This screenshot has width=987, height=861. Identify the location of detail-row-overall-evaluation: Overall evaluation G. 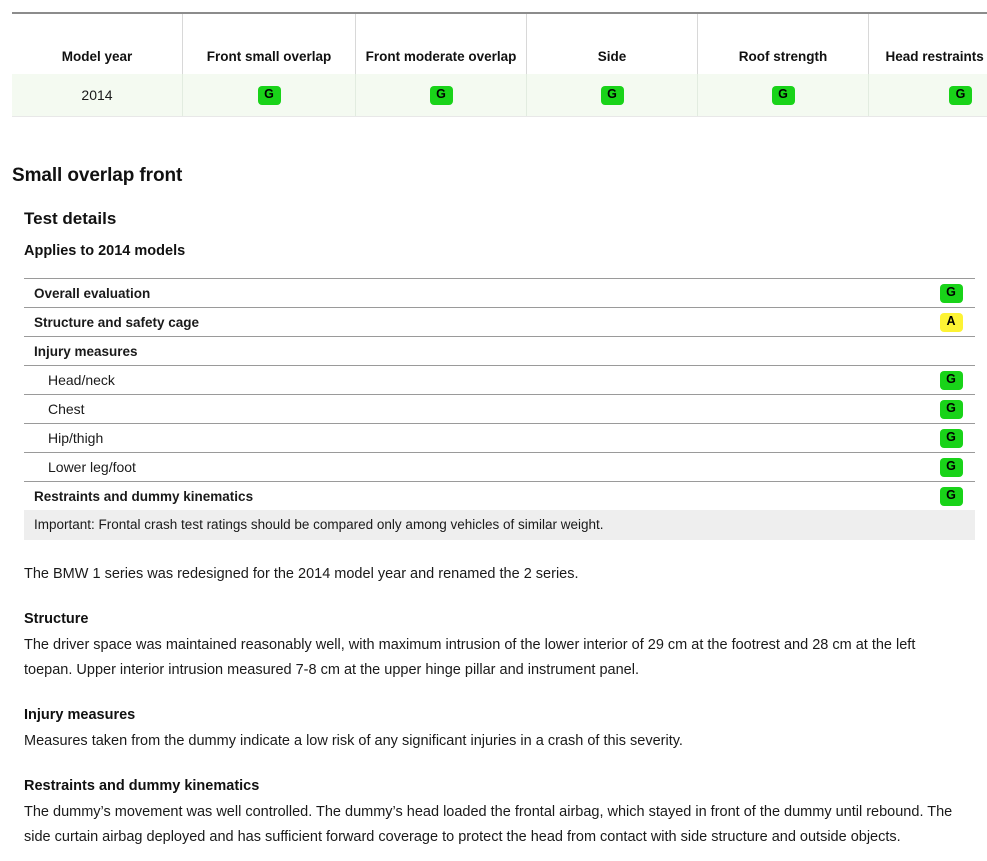
(499, 292).